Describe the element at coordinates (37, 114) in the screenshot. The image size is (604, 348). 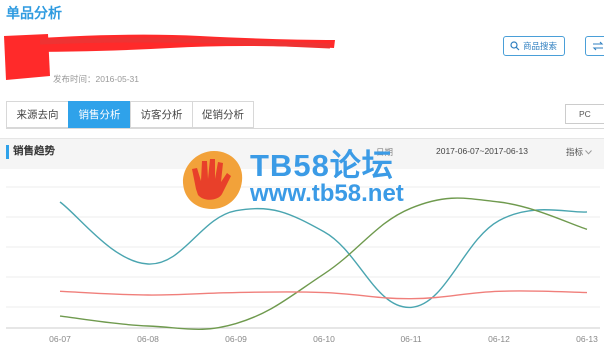
I see `tab-source: 来源去向` at that location.